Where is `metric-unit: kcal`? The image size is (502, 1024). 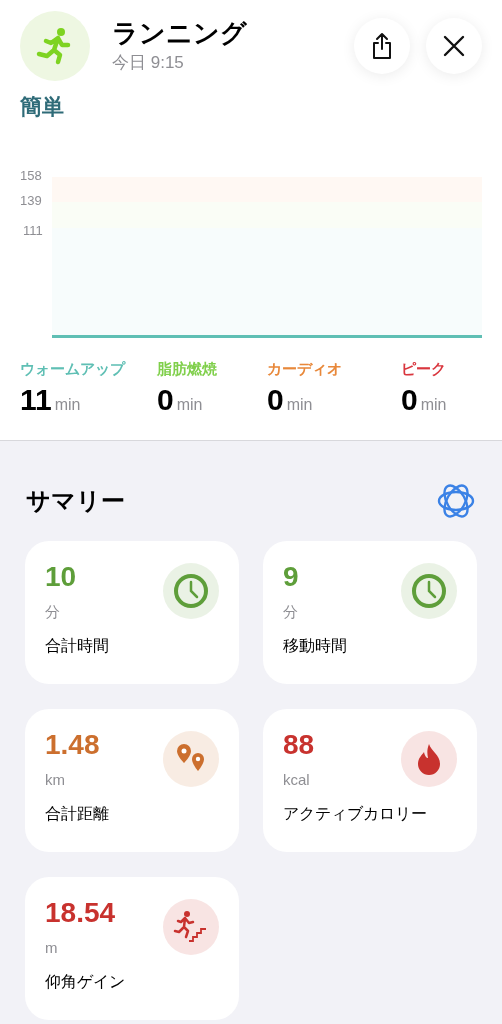
metric-unit: kcal is located at coordinates (296, 780).